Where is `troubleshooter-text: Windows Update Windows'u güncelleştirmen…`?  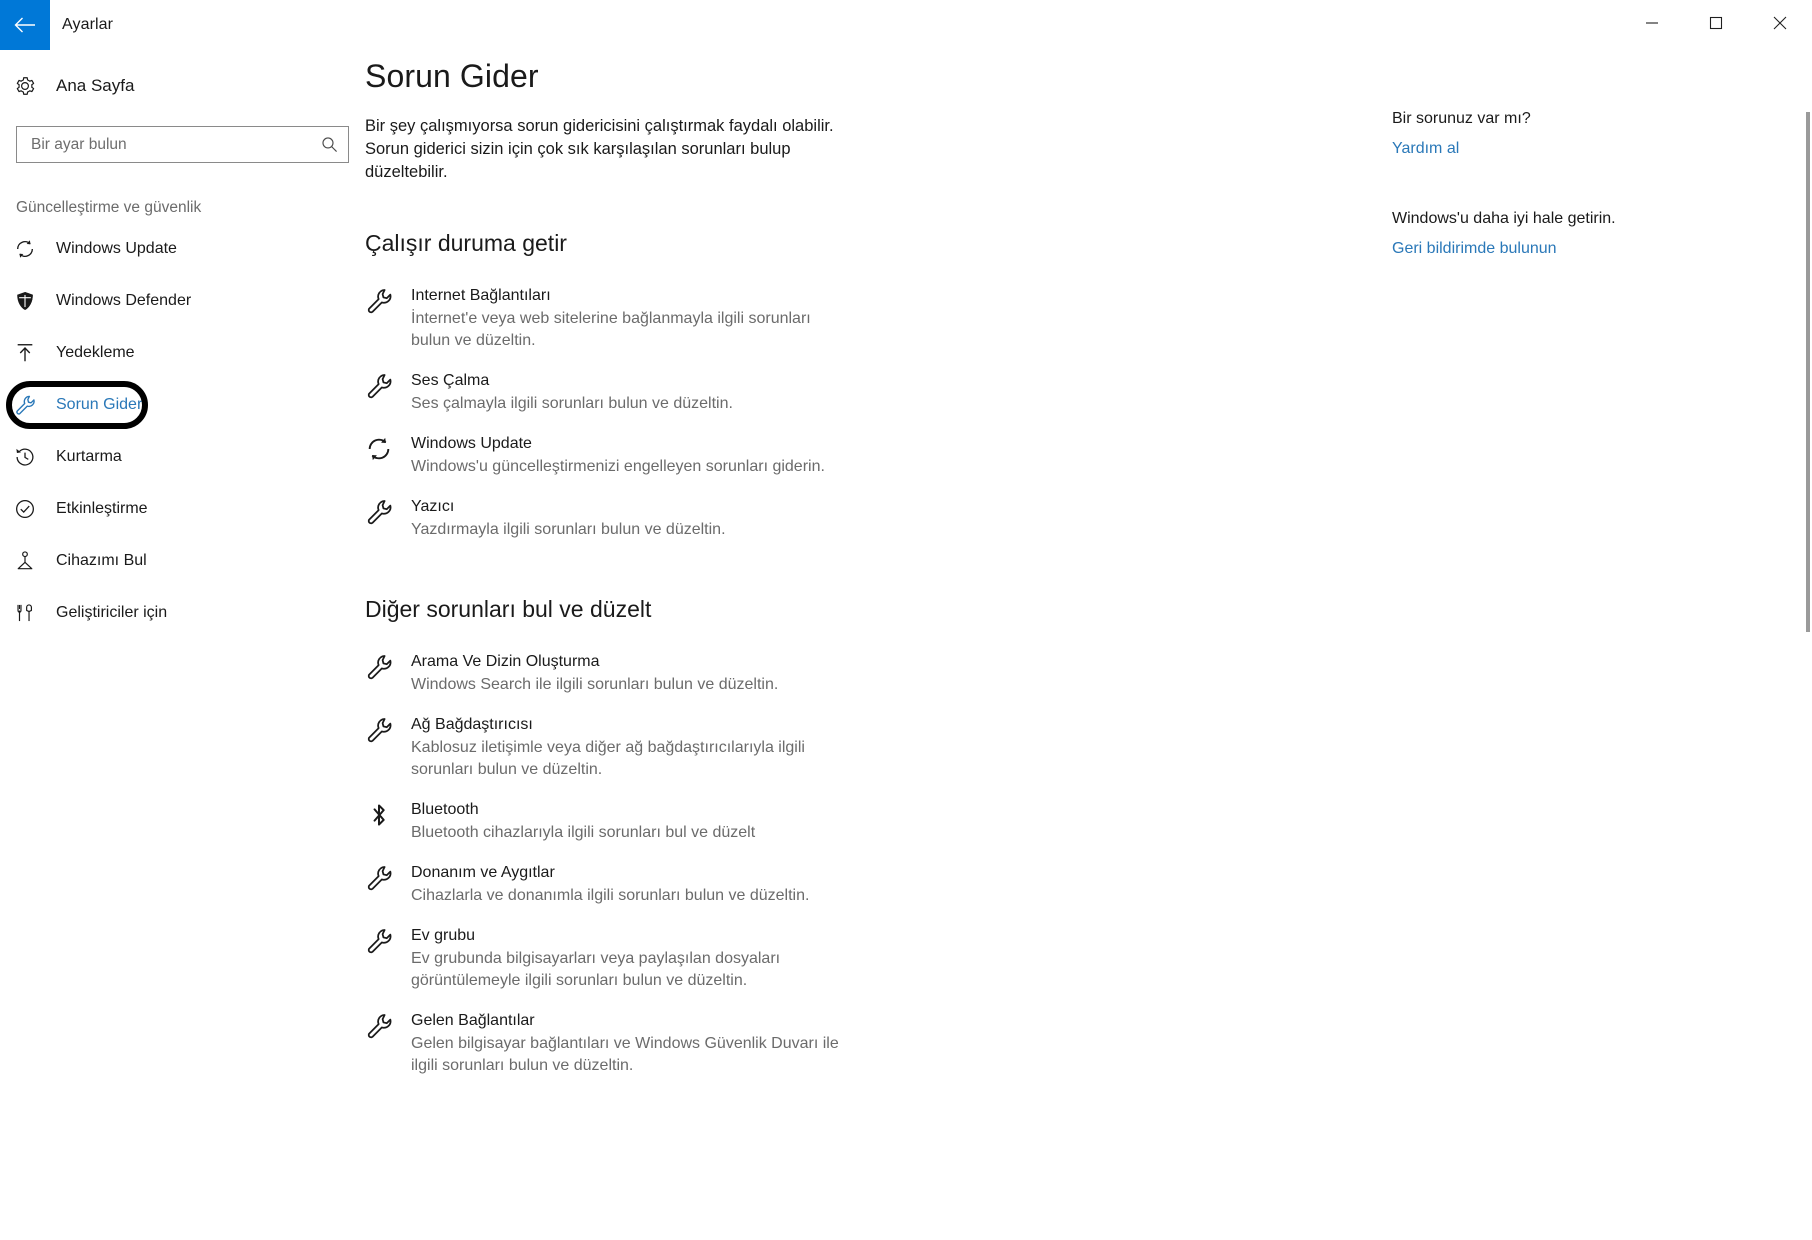 troubleshooter-text: Windows Update Windows'u güncelleştirmen… is located at coordinates (668, 455).